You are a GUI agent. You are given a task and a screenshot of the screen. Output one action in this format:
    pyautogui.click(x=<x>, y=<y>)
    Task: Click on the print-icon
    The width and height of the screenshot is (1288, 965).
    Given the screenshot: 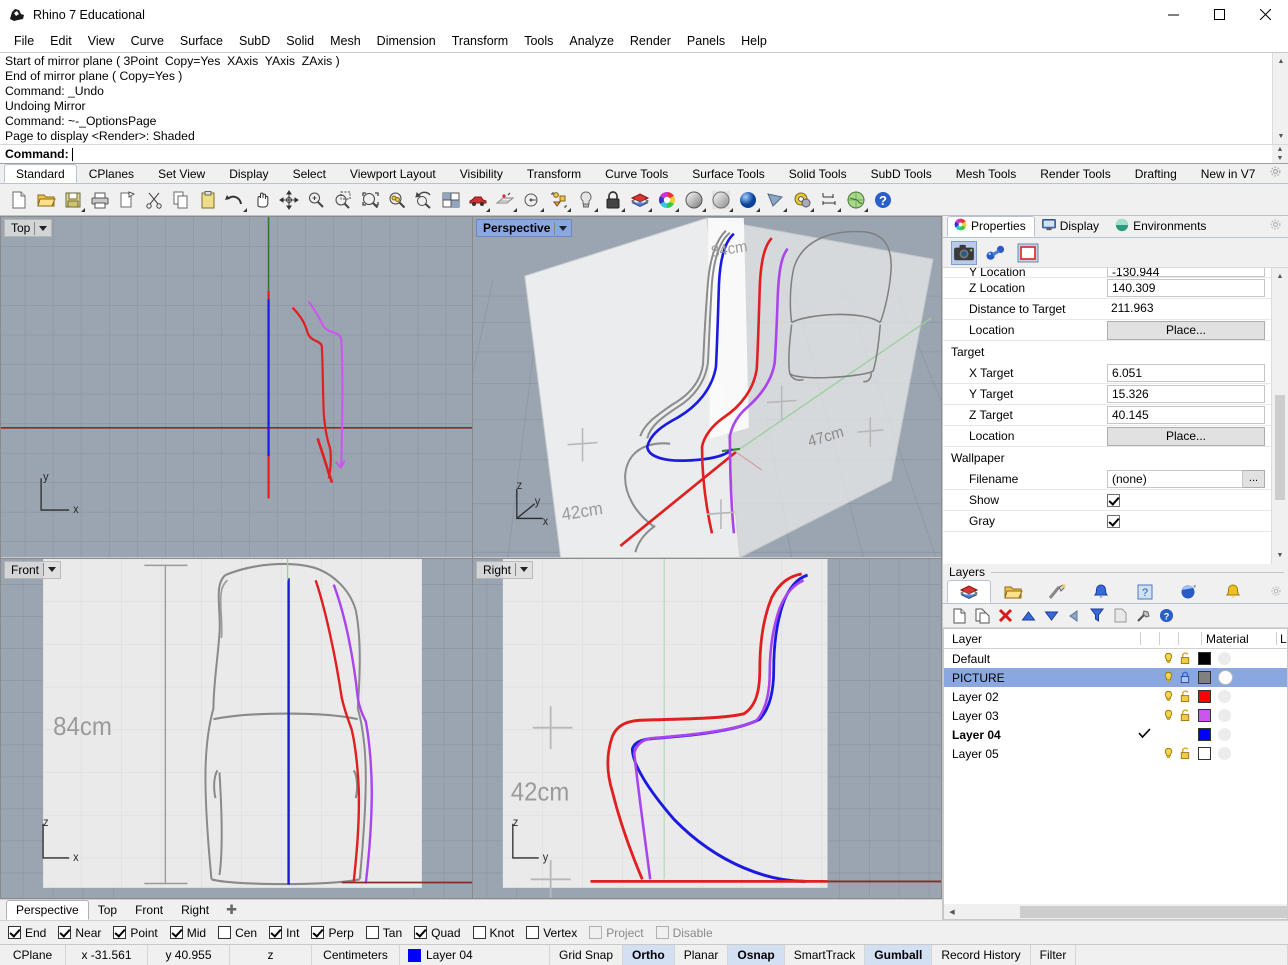 What is the action you would take?
    pyautogui.click(x=100, y=200)
    